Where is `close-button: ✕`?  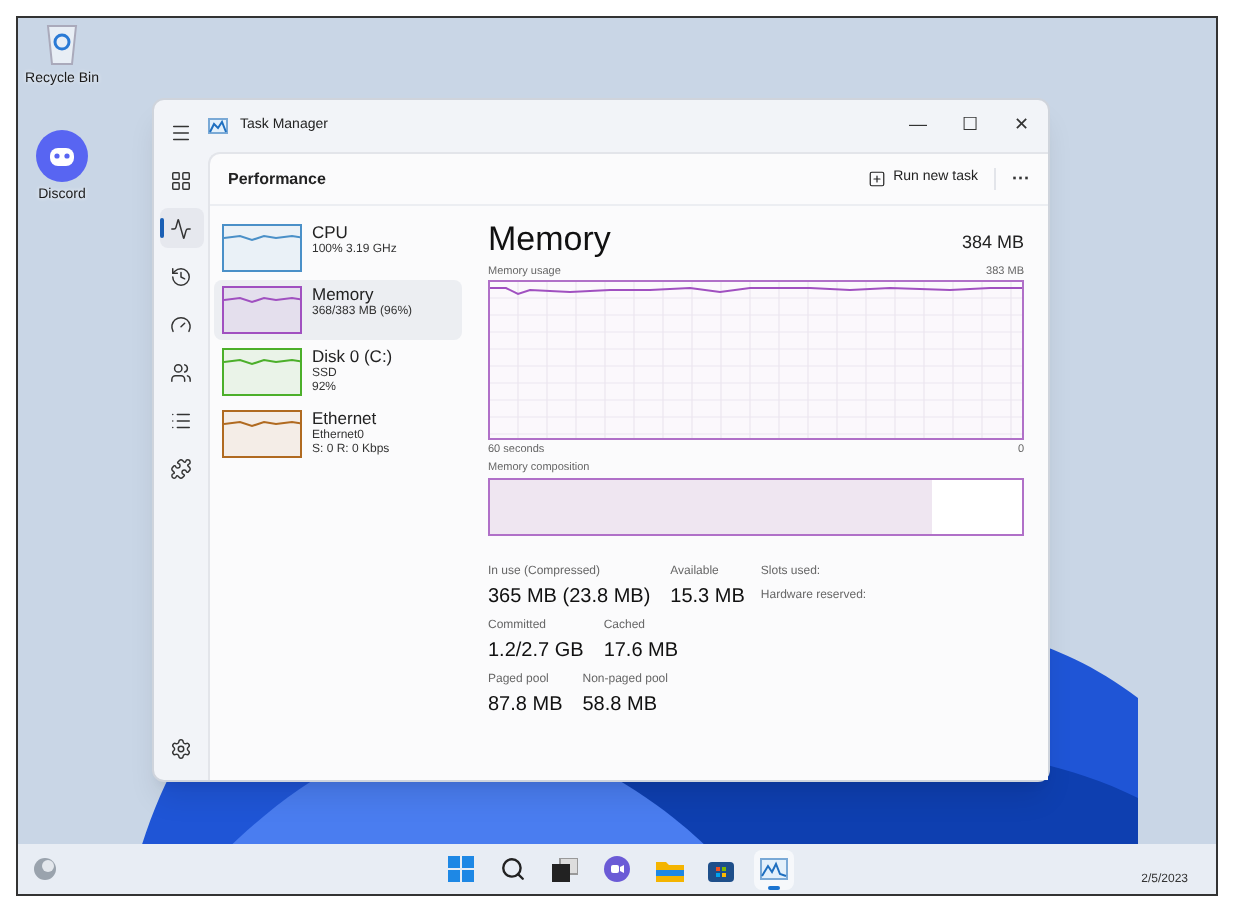
close-button: ✕ is located at coordinates (1022, 126).